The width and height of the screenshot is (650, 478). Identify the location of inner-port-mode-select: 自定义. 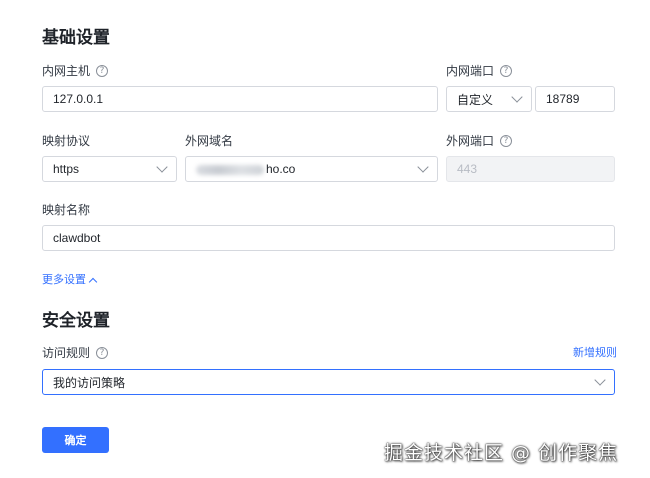
(489, 99).